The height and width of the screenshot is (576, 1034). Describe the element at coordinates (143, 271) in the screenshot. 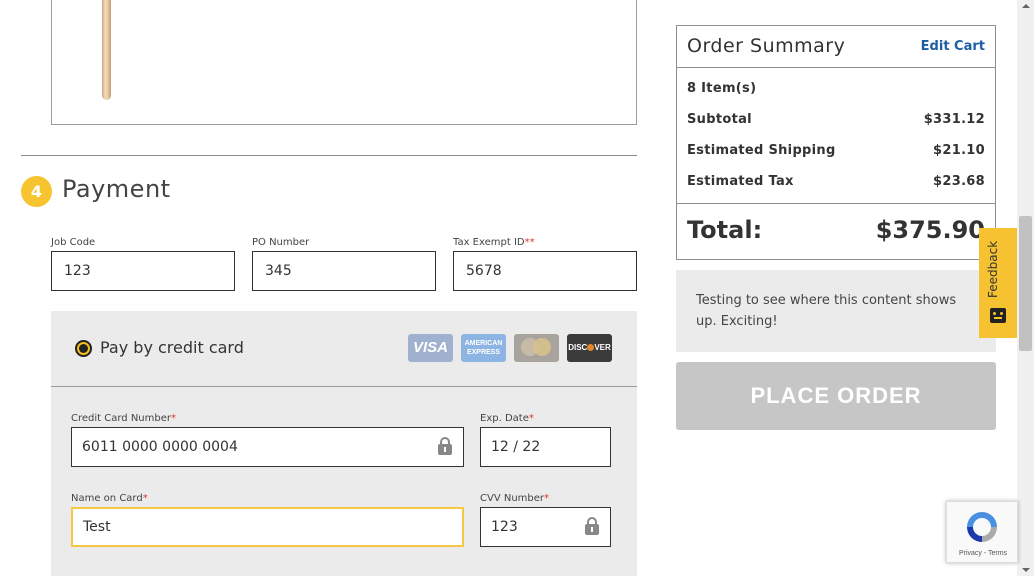

I see `job-code-input: 123` at that location.